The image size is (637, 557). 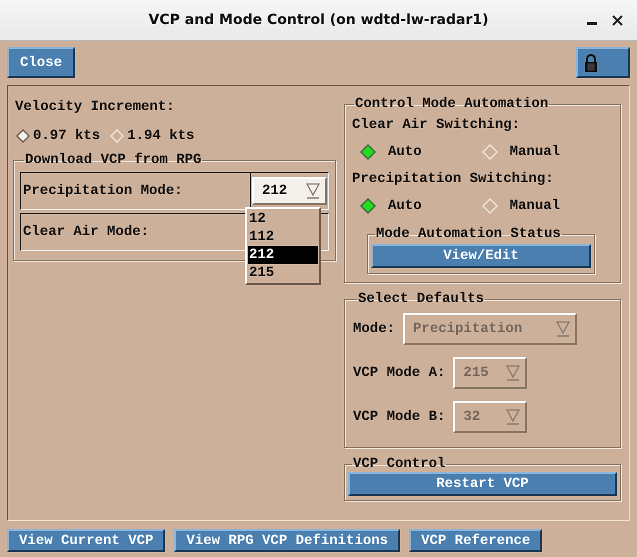 I want to click on dropdown-option: 215, so click(x=283, y=273).